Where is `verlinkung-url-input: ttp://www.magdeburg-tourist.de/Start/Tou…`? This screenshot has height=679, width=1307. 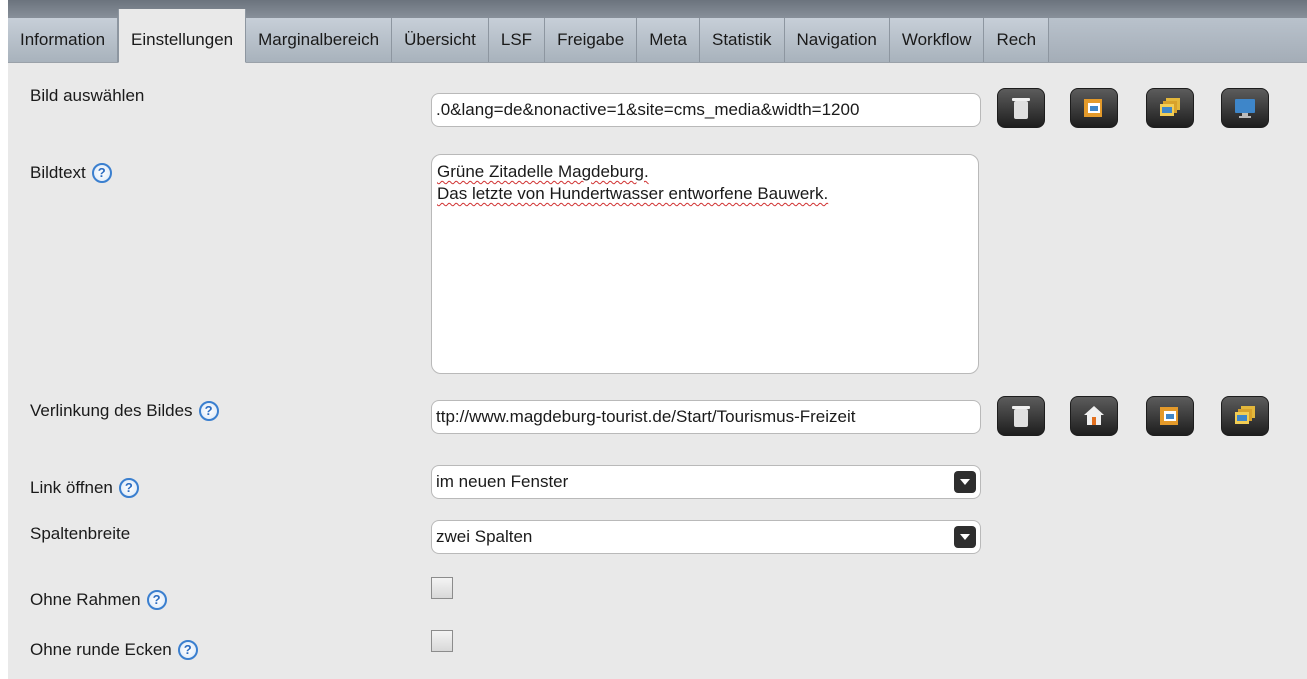 verlinkung-url-input: ttp://www.magdeburg-tourist.de/Start/Tou… is located at coordinates (706, 417).